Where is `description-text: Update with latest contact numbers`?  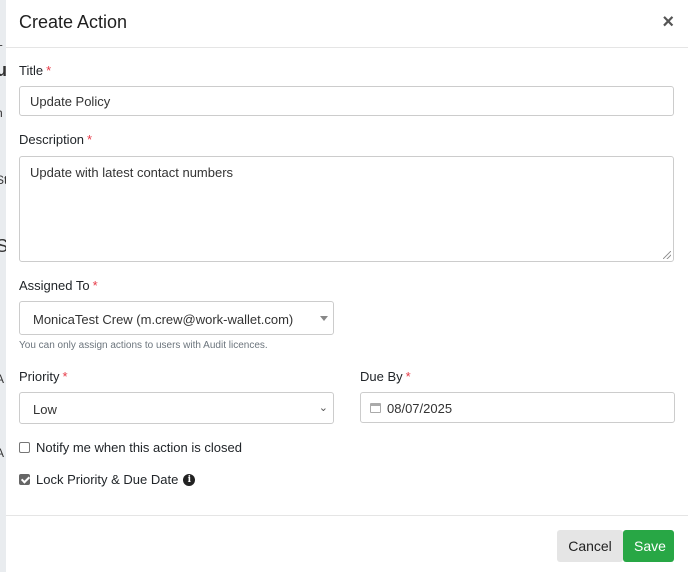
description-text: Update with latest contact numbers is located at coordinates (132, 172).